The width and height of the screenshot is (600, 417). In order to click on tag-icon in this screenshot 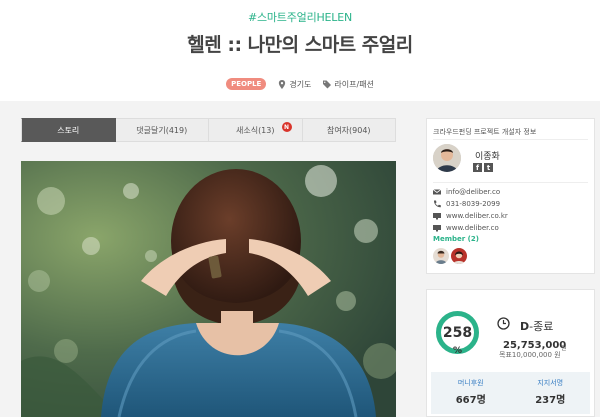, I will do `click(327, 84)`.